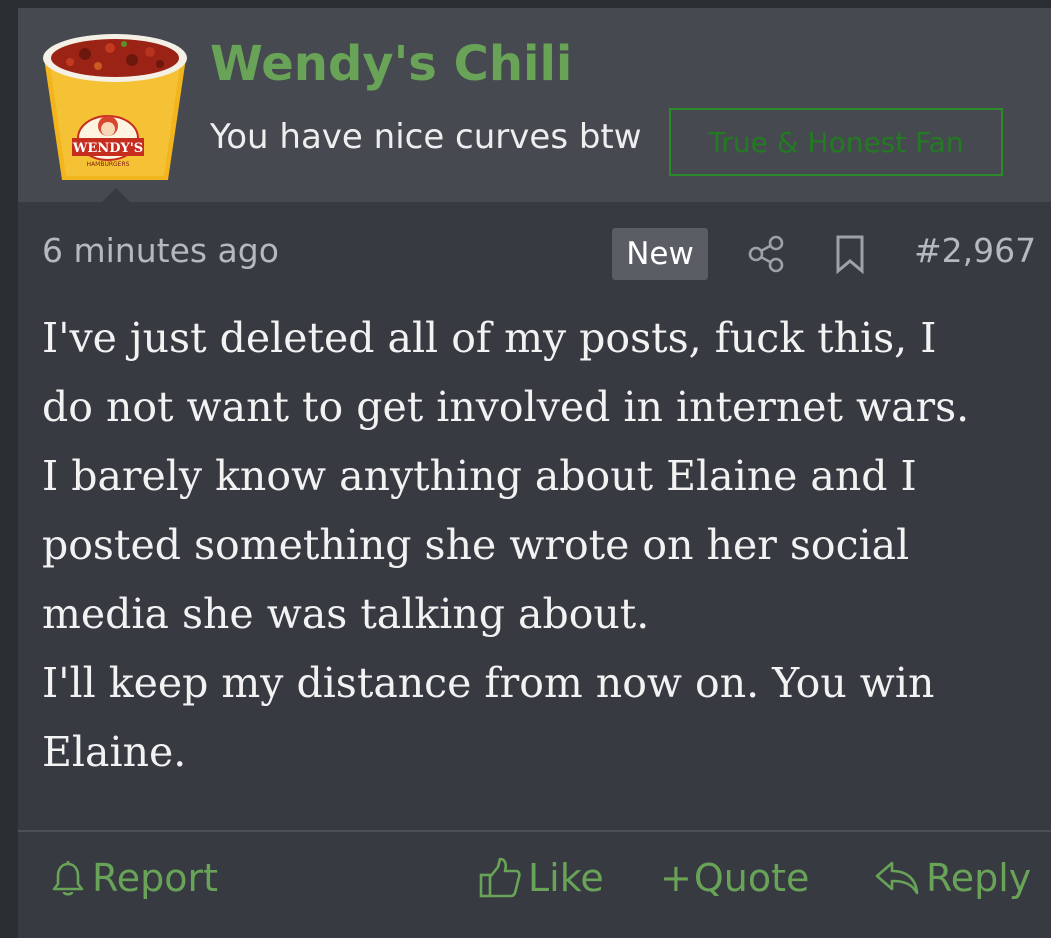  What do you see at coordinates (346, 614) in the screenshot?
I see `message-line: media she was talking about.` at bounding box center [346, 614].